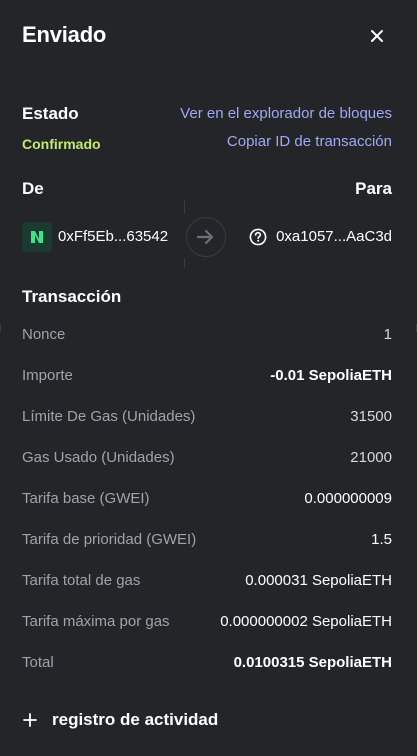 This screenshot has width=417, height=756. Describe the element at coordinates (113, 236) in the screenshot. I see `from-address: 0xFf5Eb...63542` at that location.